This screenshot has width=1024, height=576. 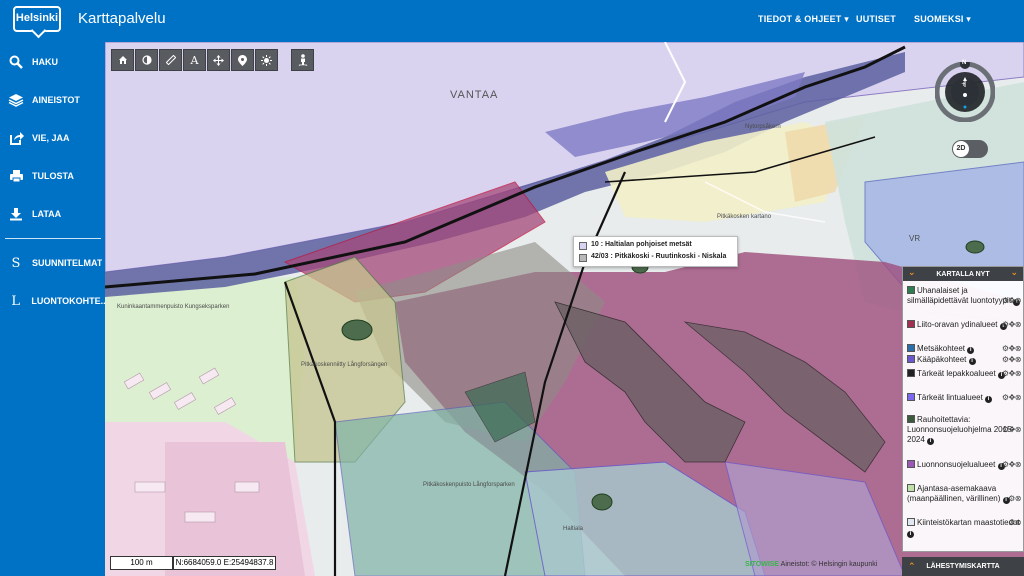 What do you see at coordinates (763, 127) in the screenshot?
I see `map-label-nytorpsaker: Nytorpsåkern` at bounding box center [763, 127].